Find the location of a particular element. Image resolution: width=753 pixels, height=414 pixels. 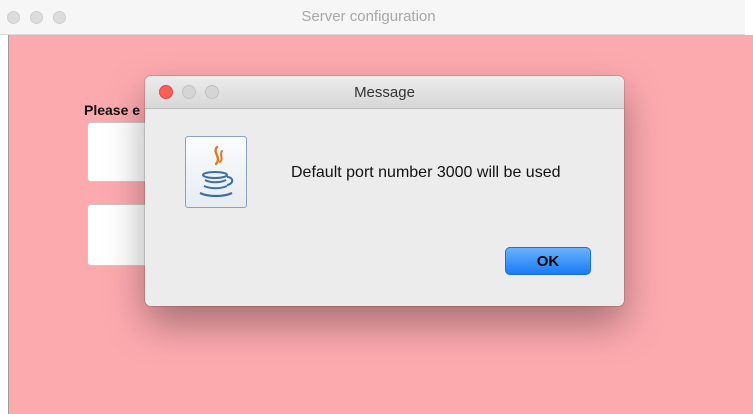

main-window-titlebar: Server configuration is located at coordinates (372, 17).